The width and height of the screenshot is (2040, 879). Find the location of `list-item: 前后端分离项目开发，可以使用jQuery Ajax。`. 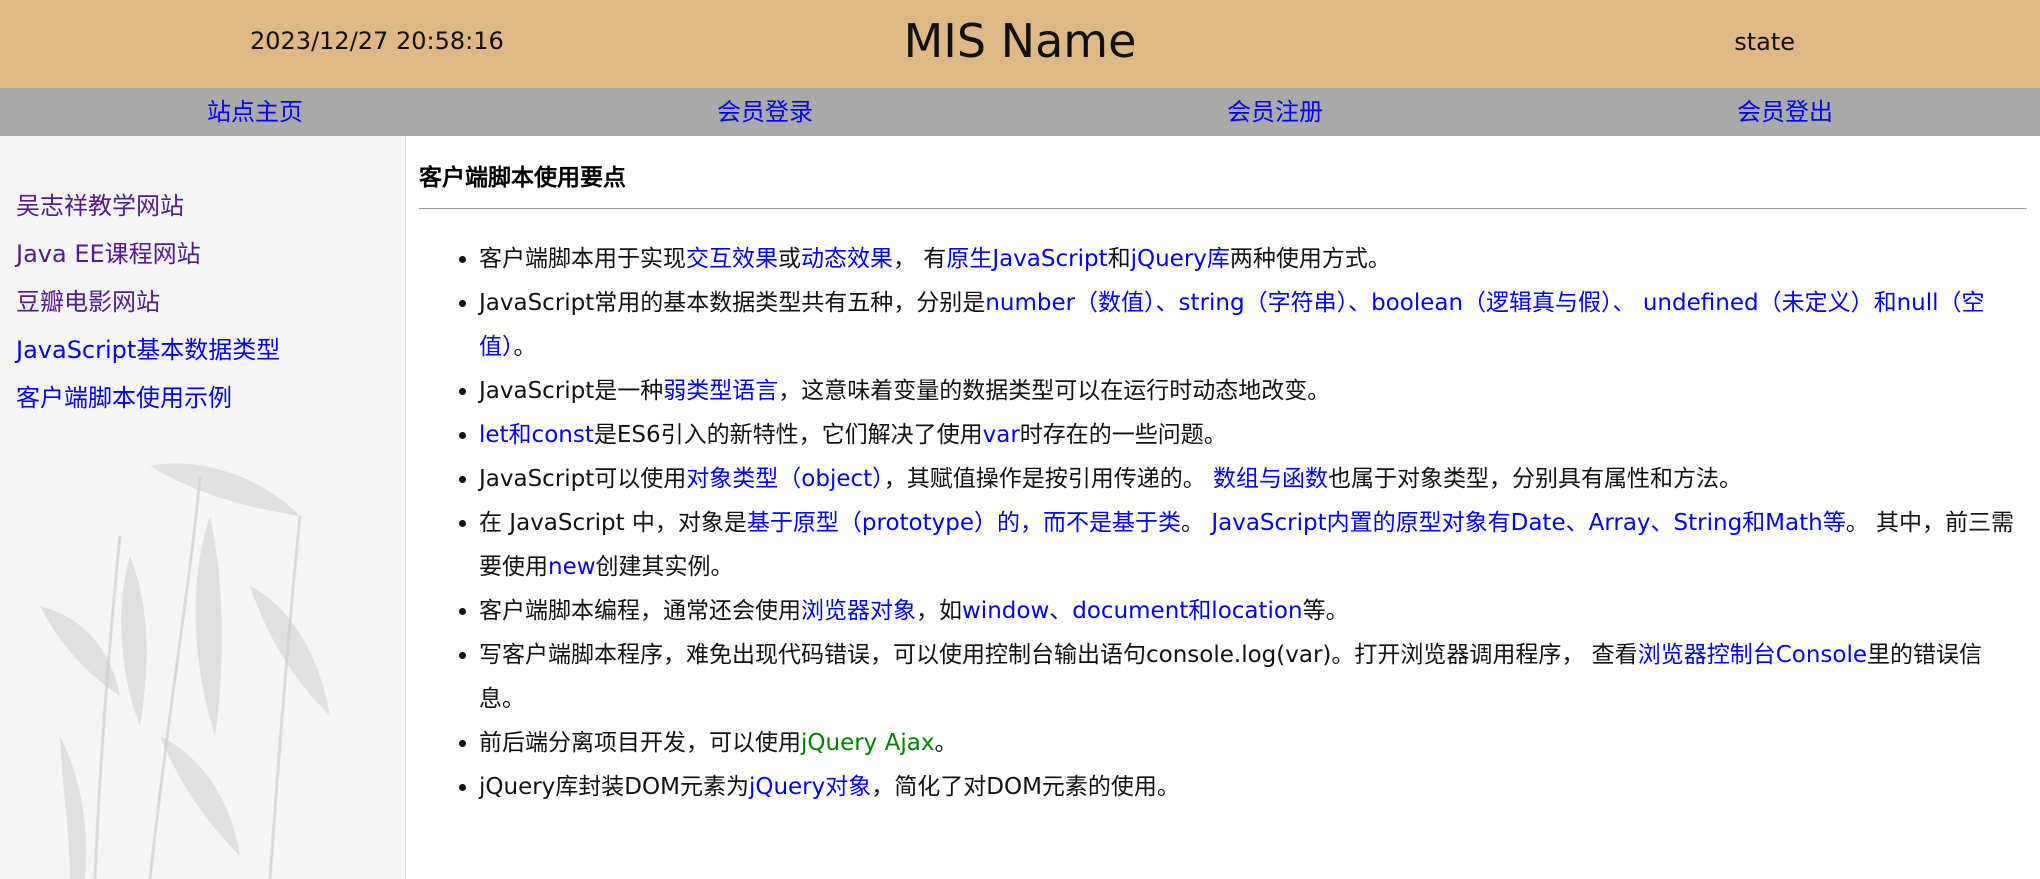

list-item: 前后端分离项目开发，可以使用jQuery Ajax。 is located at coordinates (1253, 743).